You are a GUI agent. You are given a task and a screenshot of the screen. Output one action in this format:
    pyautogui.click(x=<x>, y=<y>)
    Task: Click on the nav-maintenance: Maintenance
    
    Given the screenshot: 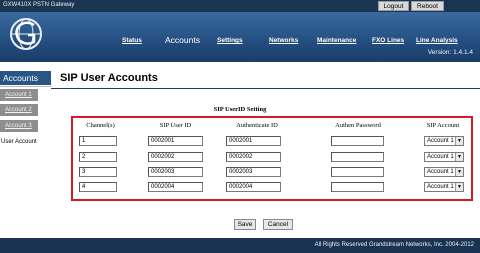 What is the action you would take?
    pyautogui.click(x=336, y=43)
    